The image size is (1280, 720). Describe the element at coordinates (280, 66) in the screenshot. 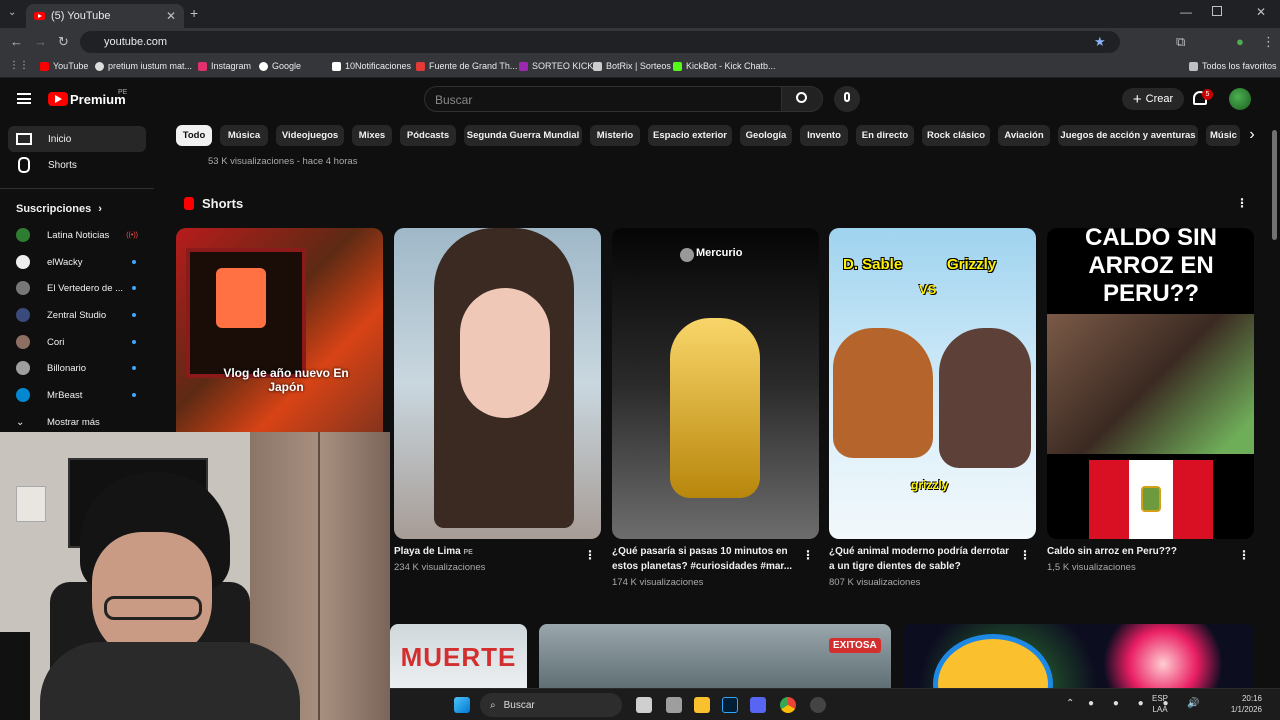

I see `bookmark-google: Google` at that location.